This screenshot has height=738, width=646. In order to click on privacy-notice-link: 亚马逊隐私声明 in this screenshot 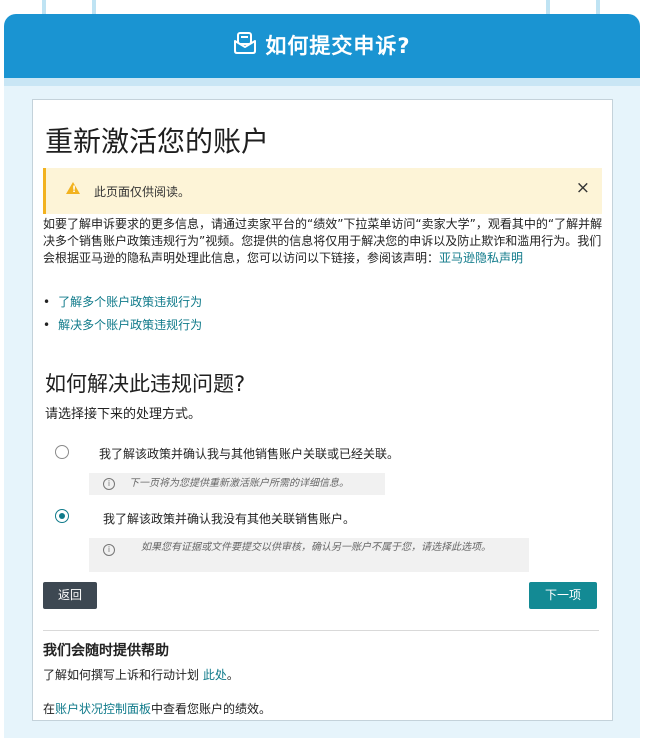, I will do `click(481, 258)`.